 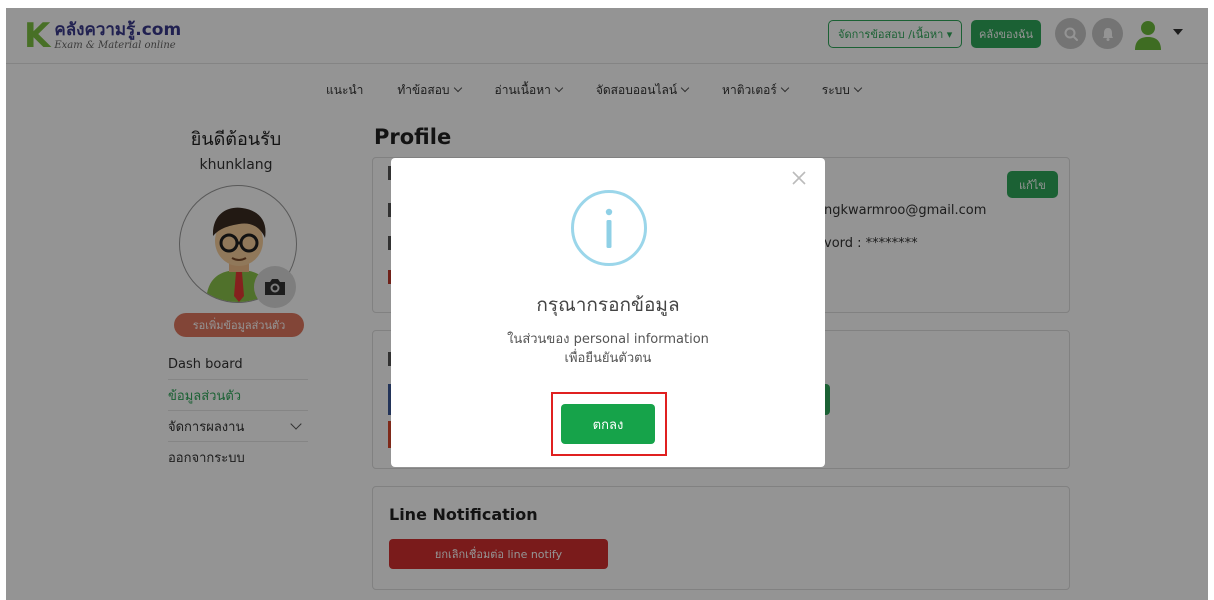 I want to click on close-icon, so click(x=799, y=178).